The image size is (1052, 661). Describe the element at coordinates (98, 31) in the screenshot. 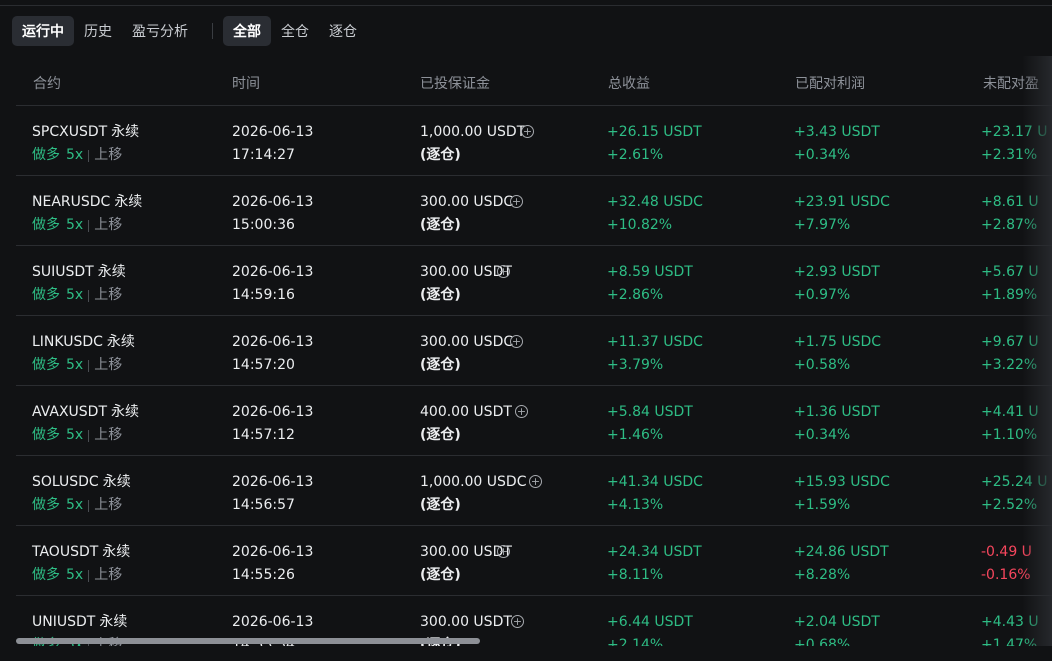

I see `tab-history: 历史` at that location.